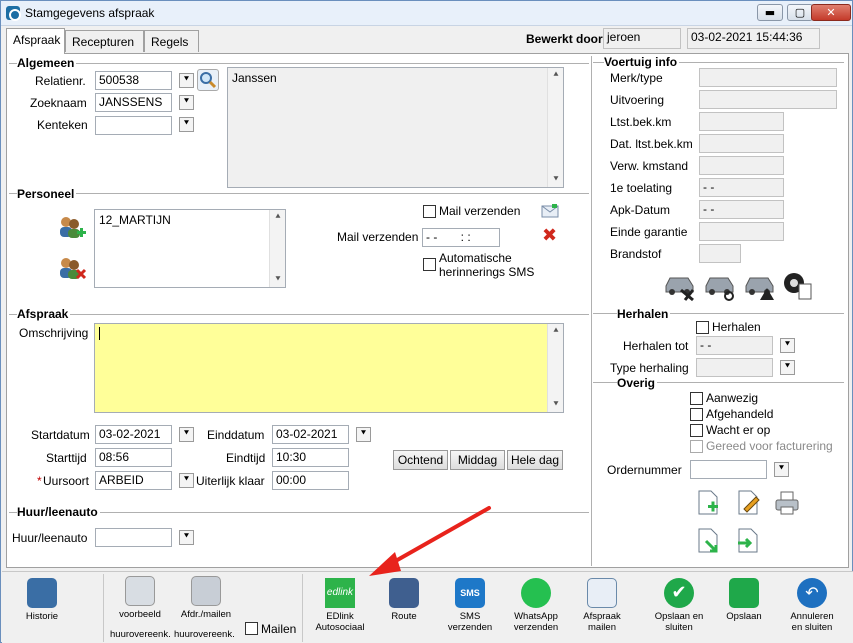 Image resolution: width=853 pixels, height=643 pixels. I want to click on zoeknaam-label: Zoeknaam, so click(58, 103).